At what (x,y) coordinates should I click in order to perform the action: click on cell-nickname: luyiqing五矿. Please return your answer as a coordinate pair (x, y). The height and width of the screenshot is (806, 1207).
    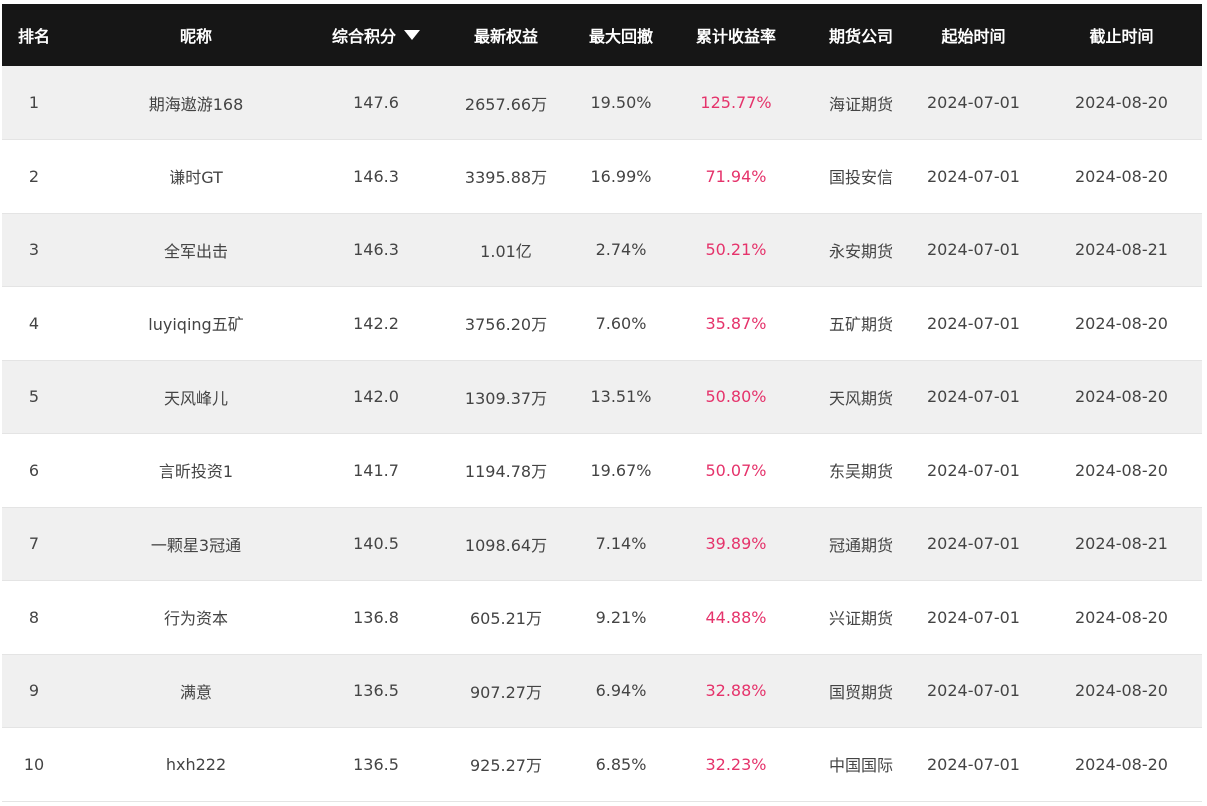
    Looking at the image, I should click on (196, 323).